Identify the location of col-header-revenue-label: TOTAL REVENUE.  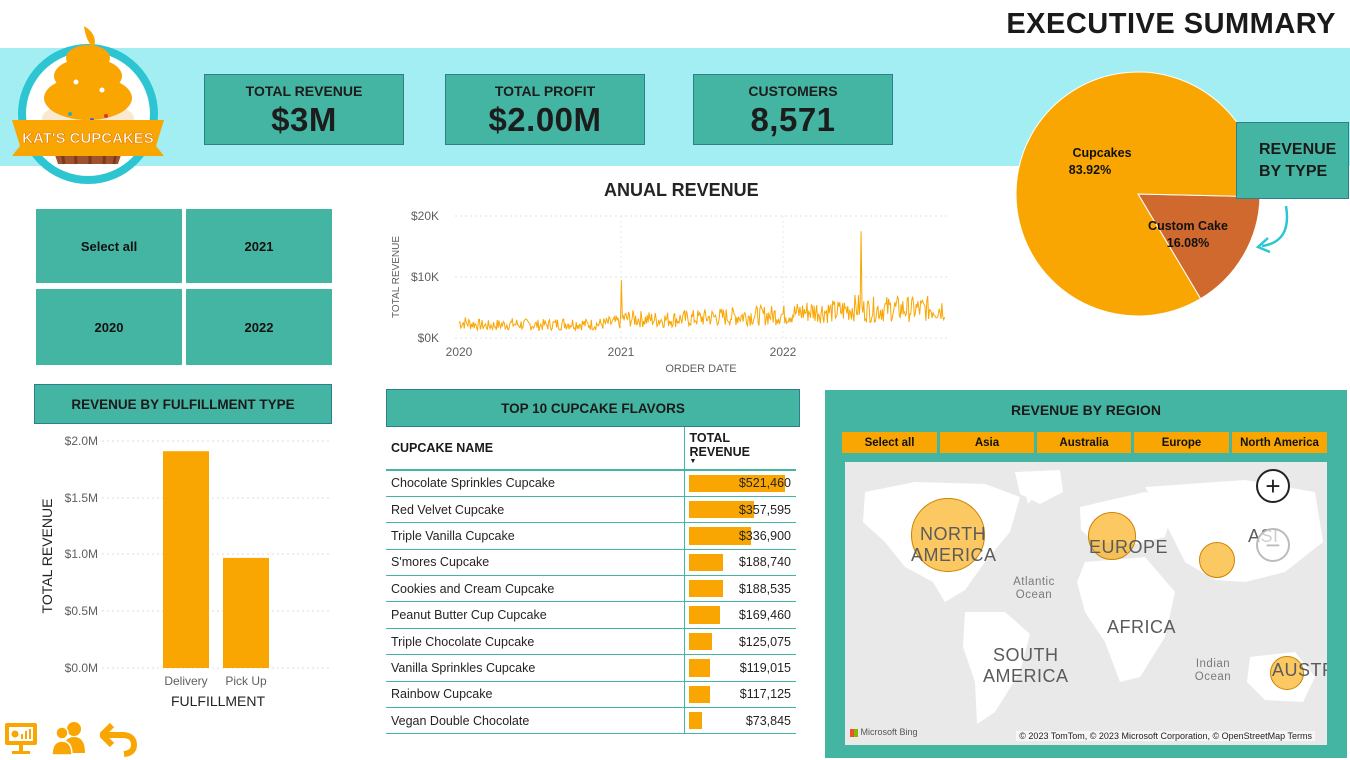
(719, 445).